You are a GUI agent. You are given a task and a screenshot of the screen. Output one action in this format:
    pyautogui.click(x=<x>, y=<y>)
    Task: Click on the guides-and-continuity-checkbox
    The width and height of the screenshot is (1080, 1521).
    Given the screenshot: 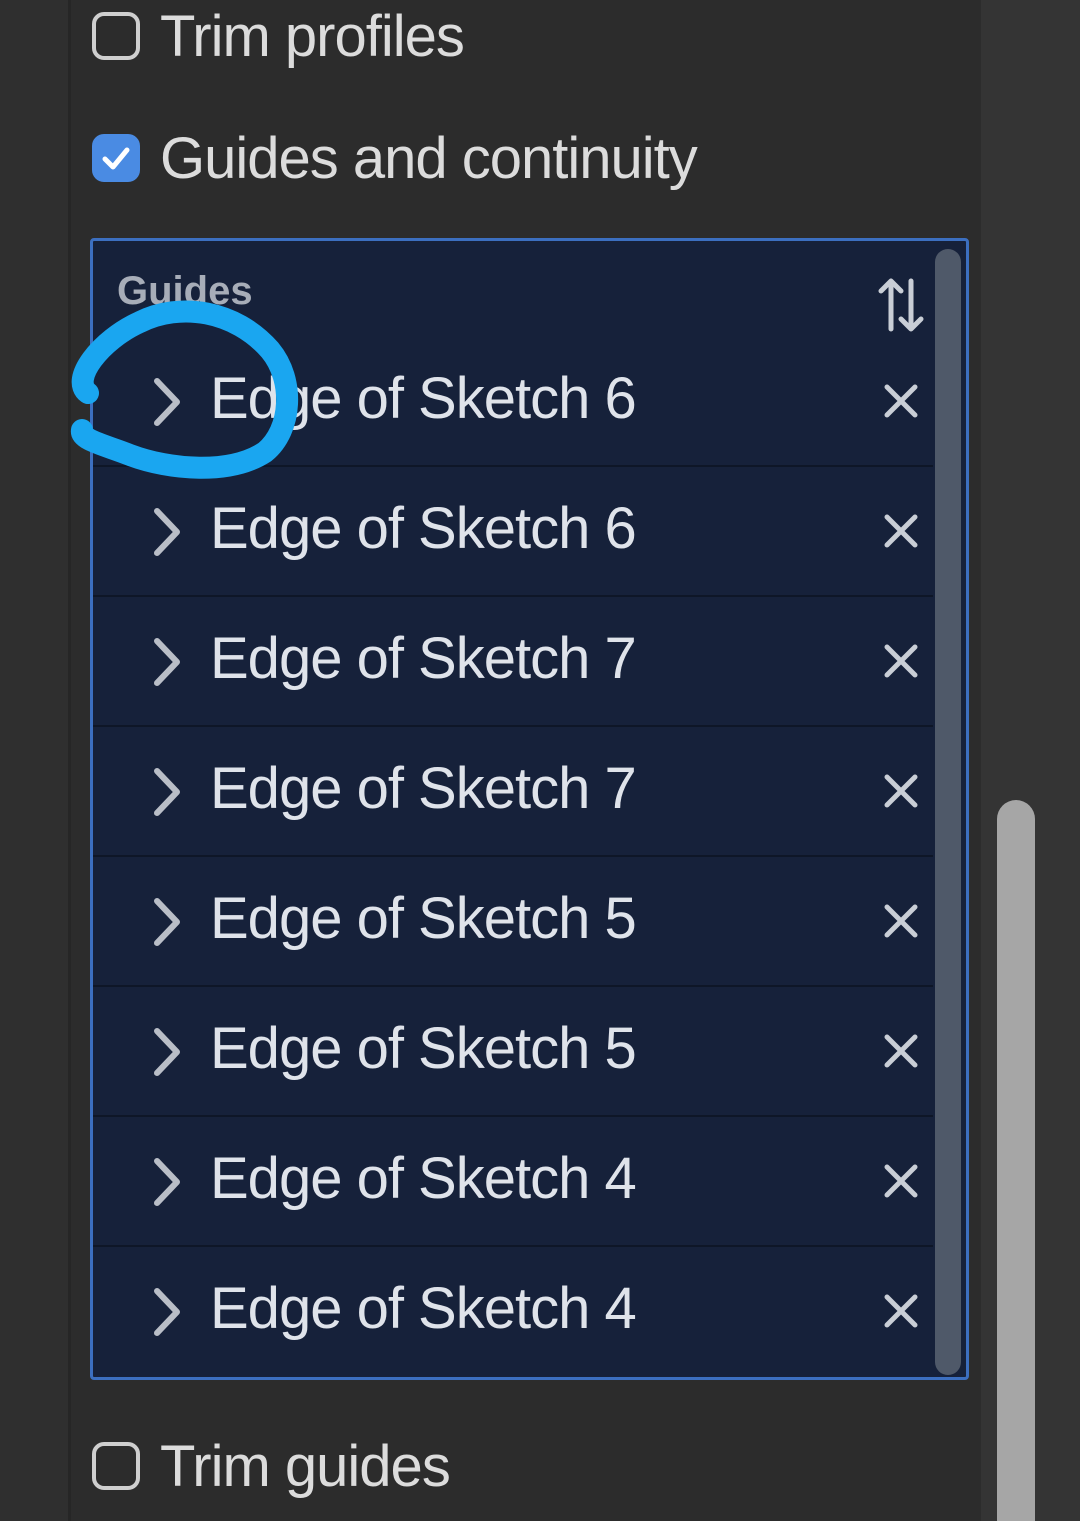 What is the action you would take?
    pyautogui.click(x=116, y=158)
    